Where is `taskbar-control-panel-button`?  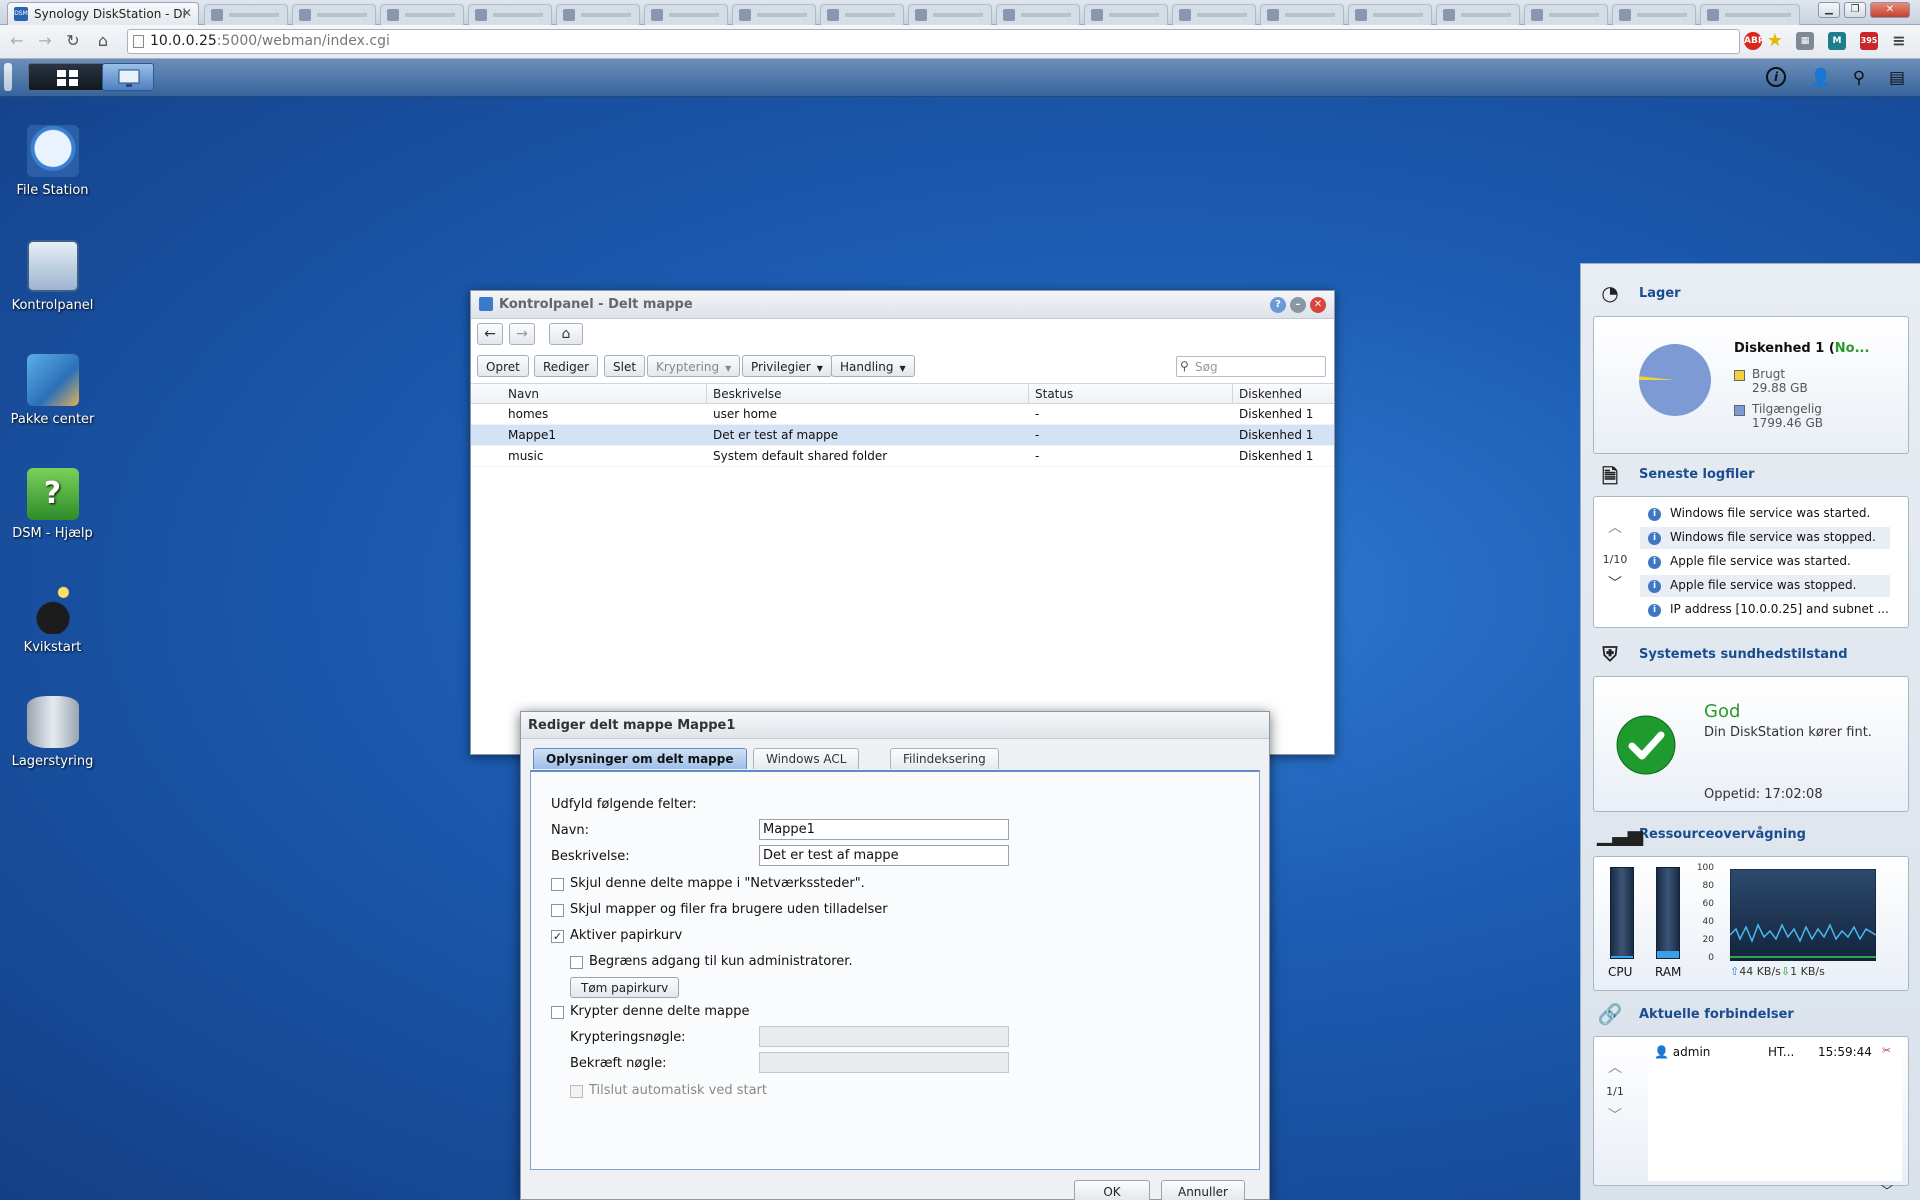 taskbar-control-panel-button is located at coordinates (128, 77).